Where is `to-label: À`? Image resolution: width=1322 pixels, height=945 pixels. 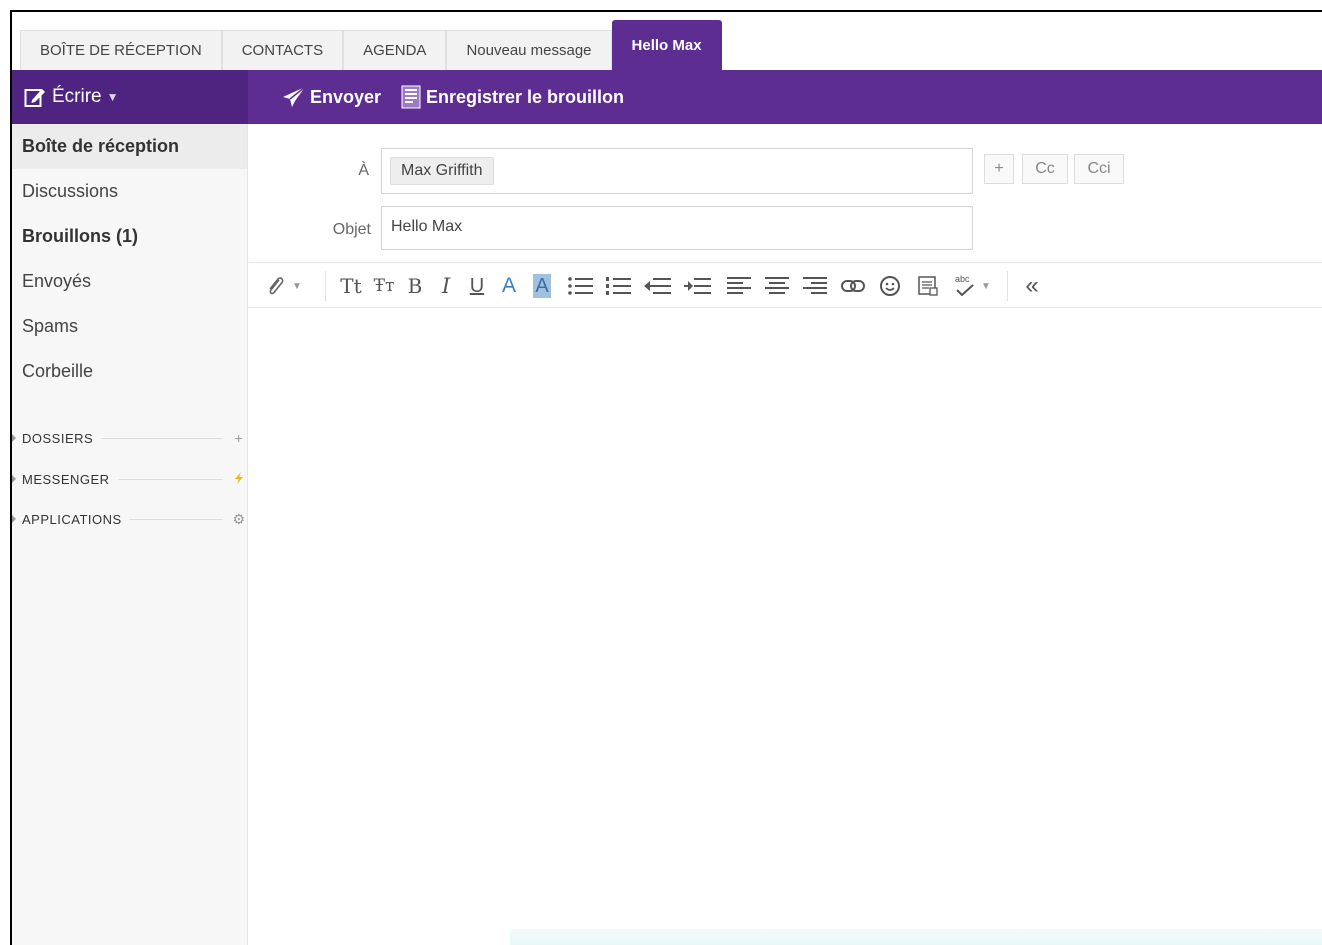 to-label: À is located at coordinates (363, 170).